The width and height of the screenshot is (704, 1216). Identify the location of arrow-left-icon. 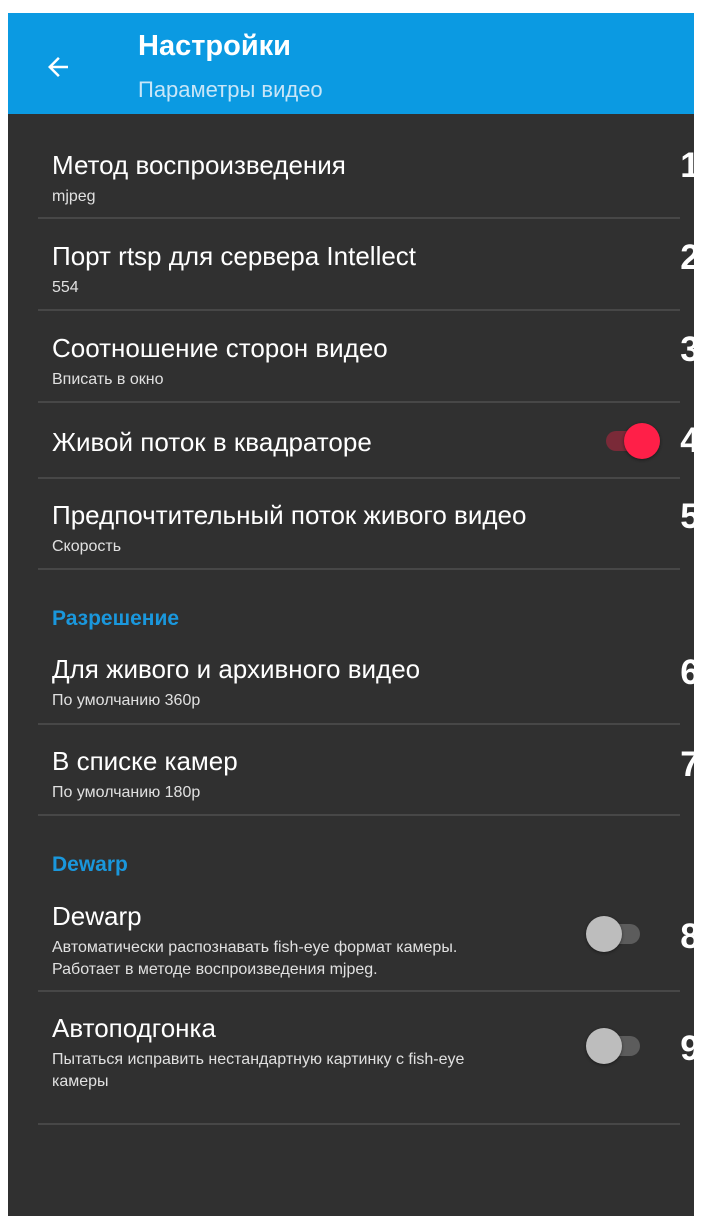
(58, 67).